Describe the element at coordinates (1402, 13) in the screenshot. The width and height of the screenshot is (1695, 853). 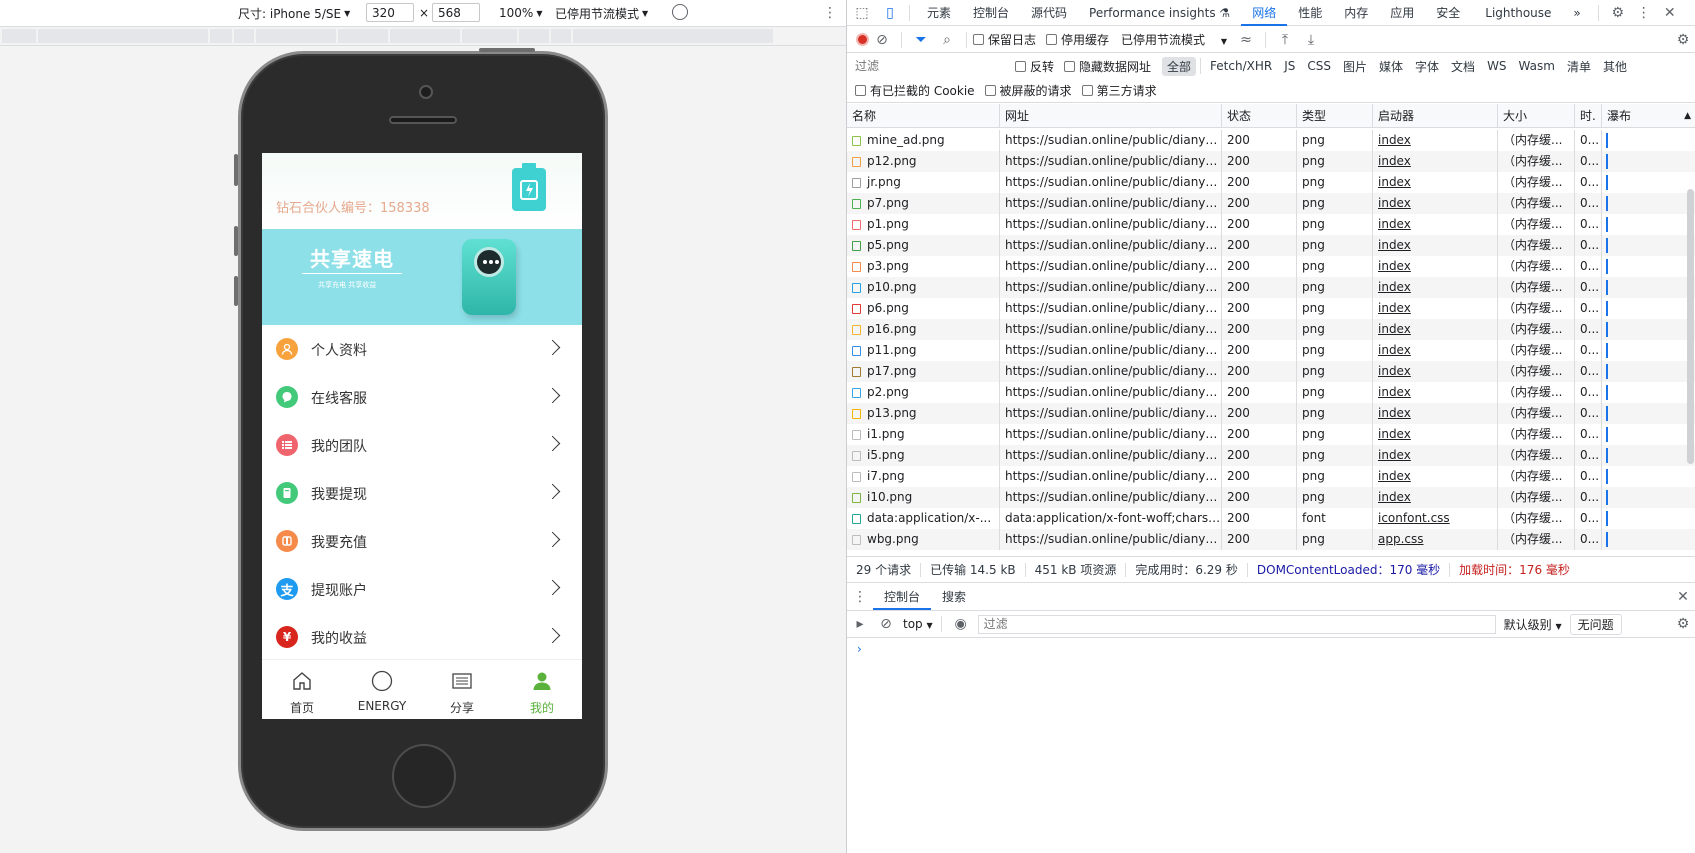
I see `tab-application: 应用` at that location.